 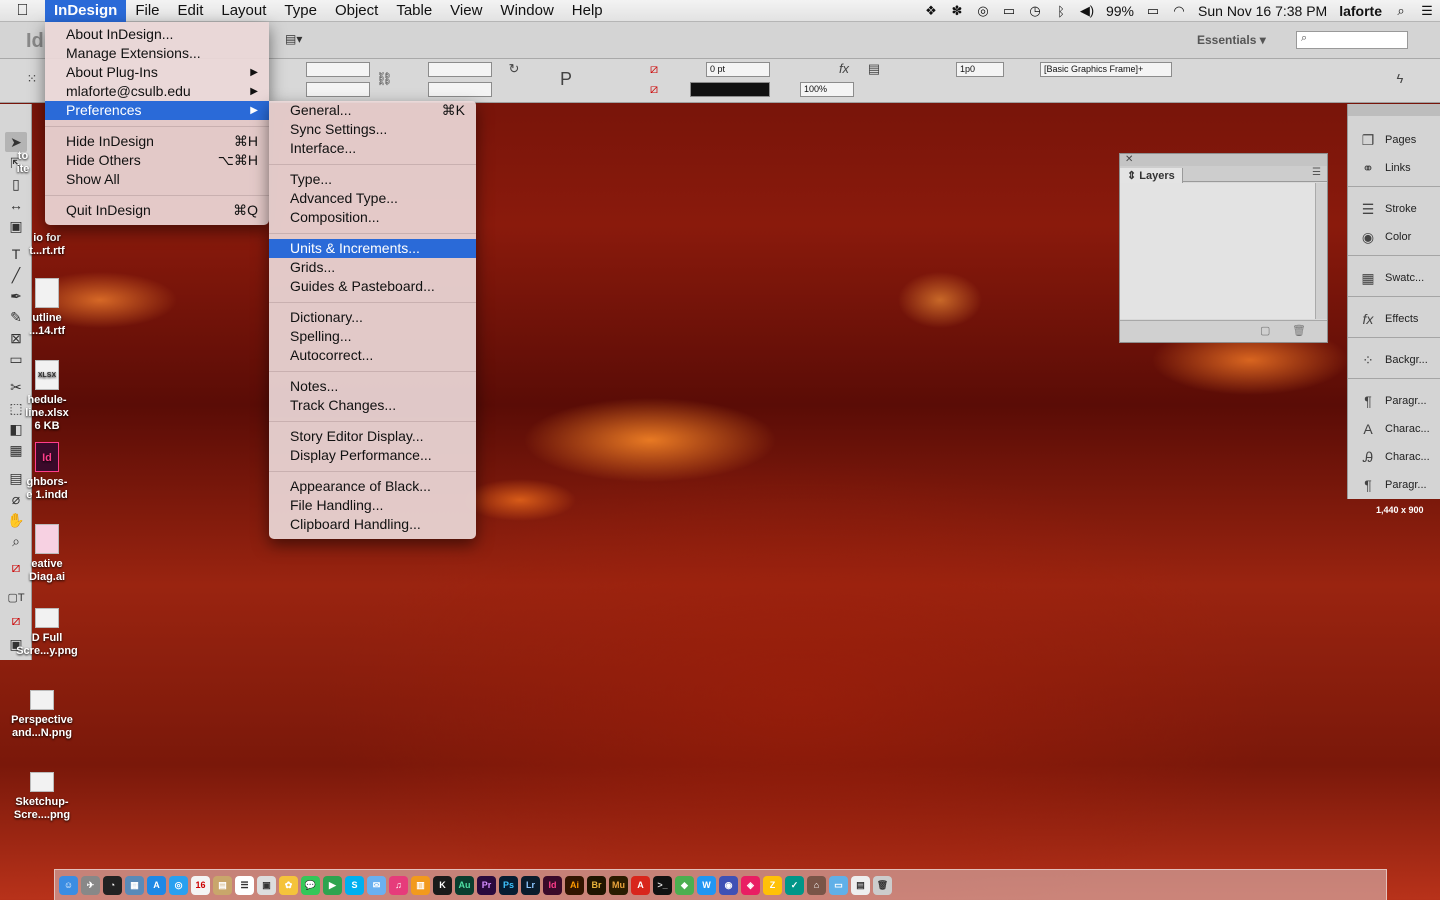 I want to click on fill-swatch-icon: ⧄, so click(x=654, y=69).